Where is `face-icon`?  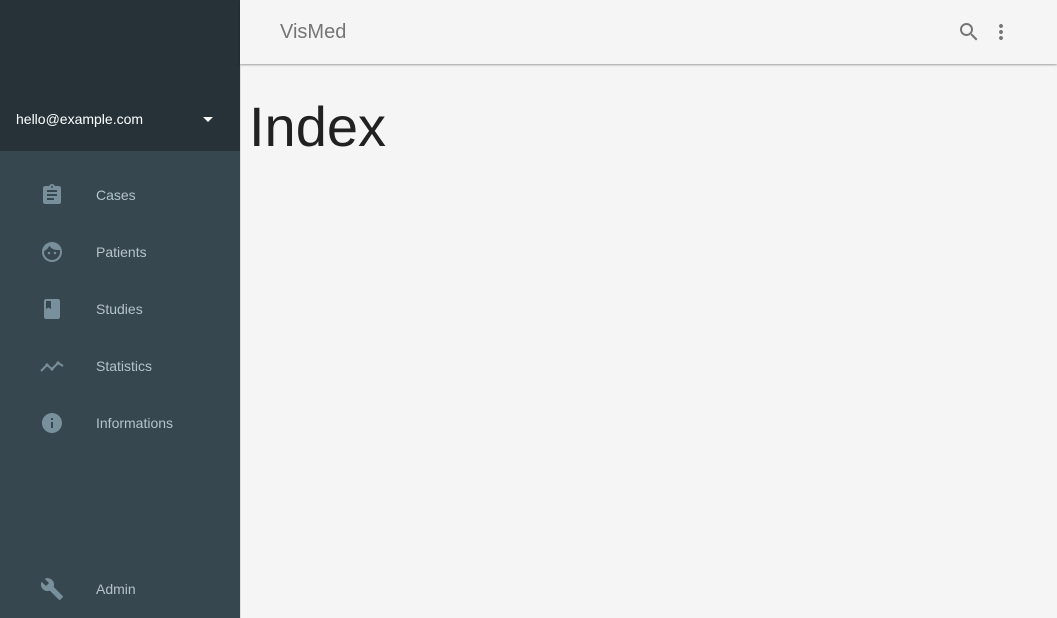 face-icon is located at coordinates (52, 252).